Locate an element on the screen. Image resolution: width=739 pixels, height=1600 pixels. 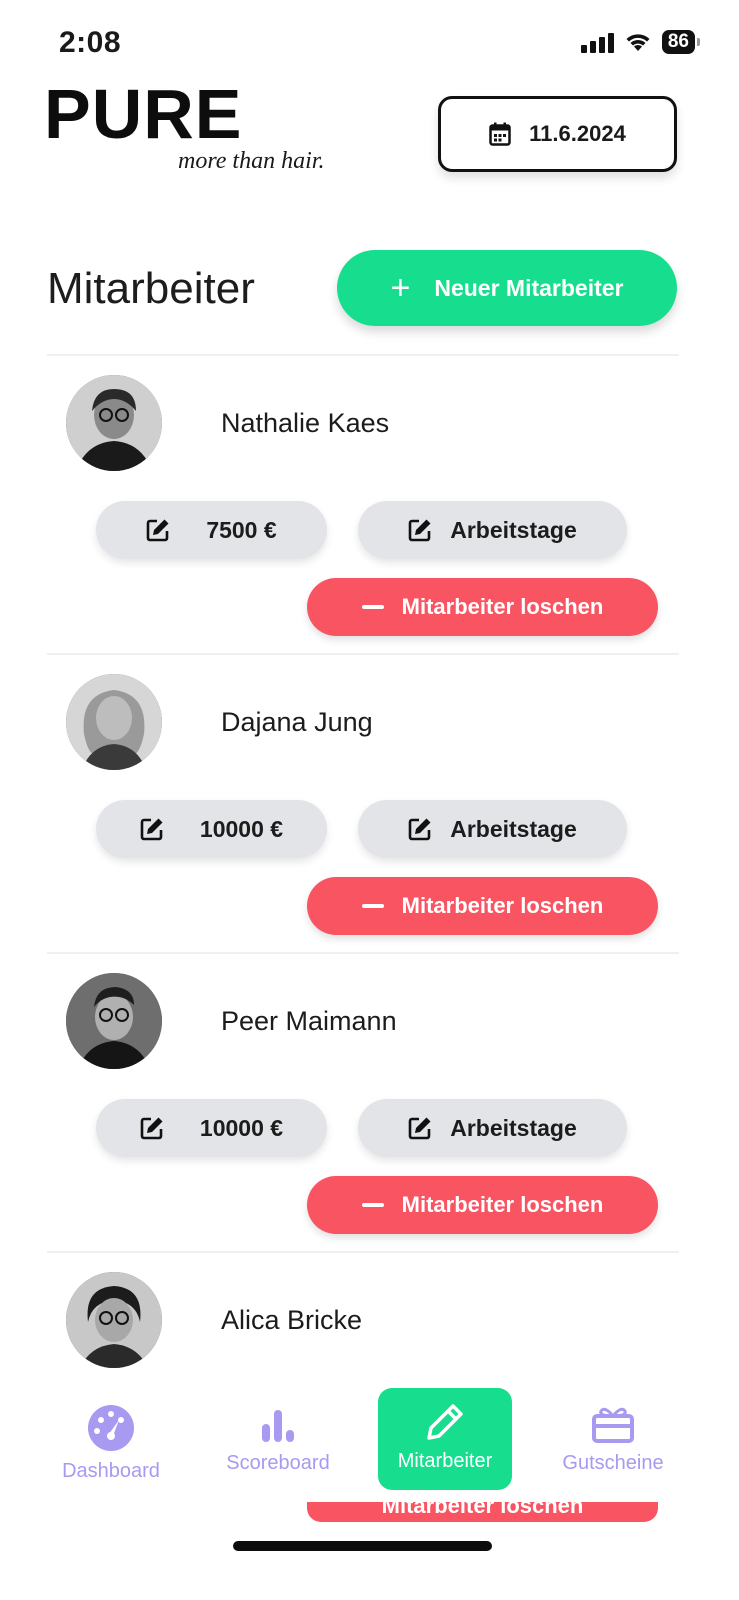
nav-gutscheine: Gutscheine is located at coordinates (613, 1441).